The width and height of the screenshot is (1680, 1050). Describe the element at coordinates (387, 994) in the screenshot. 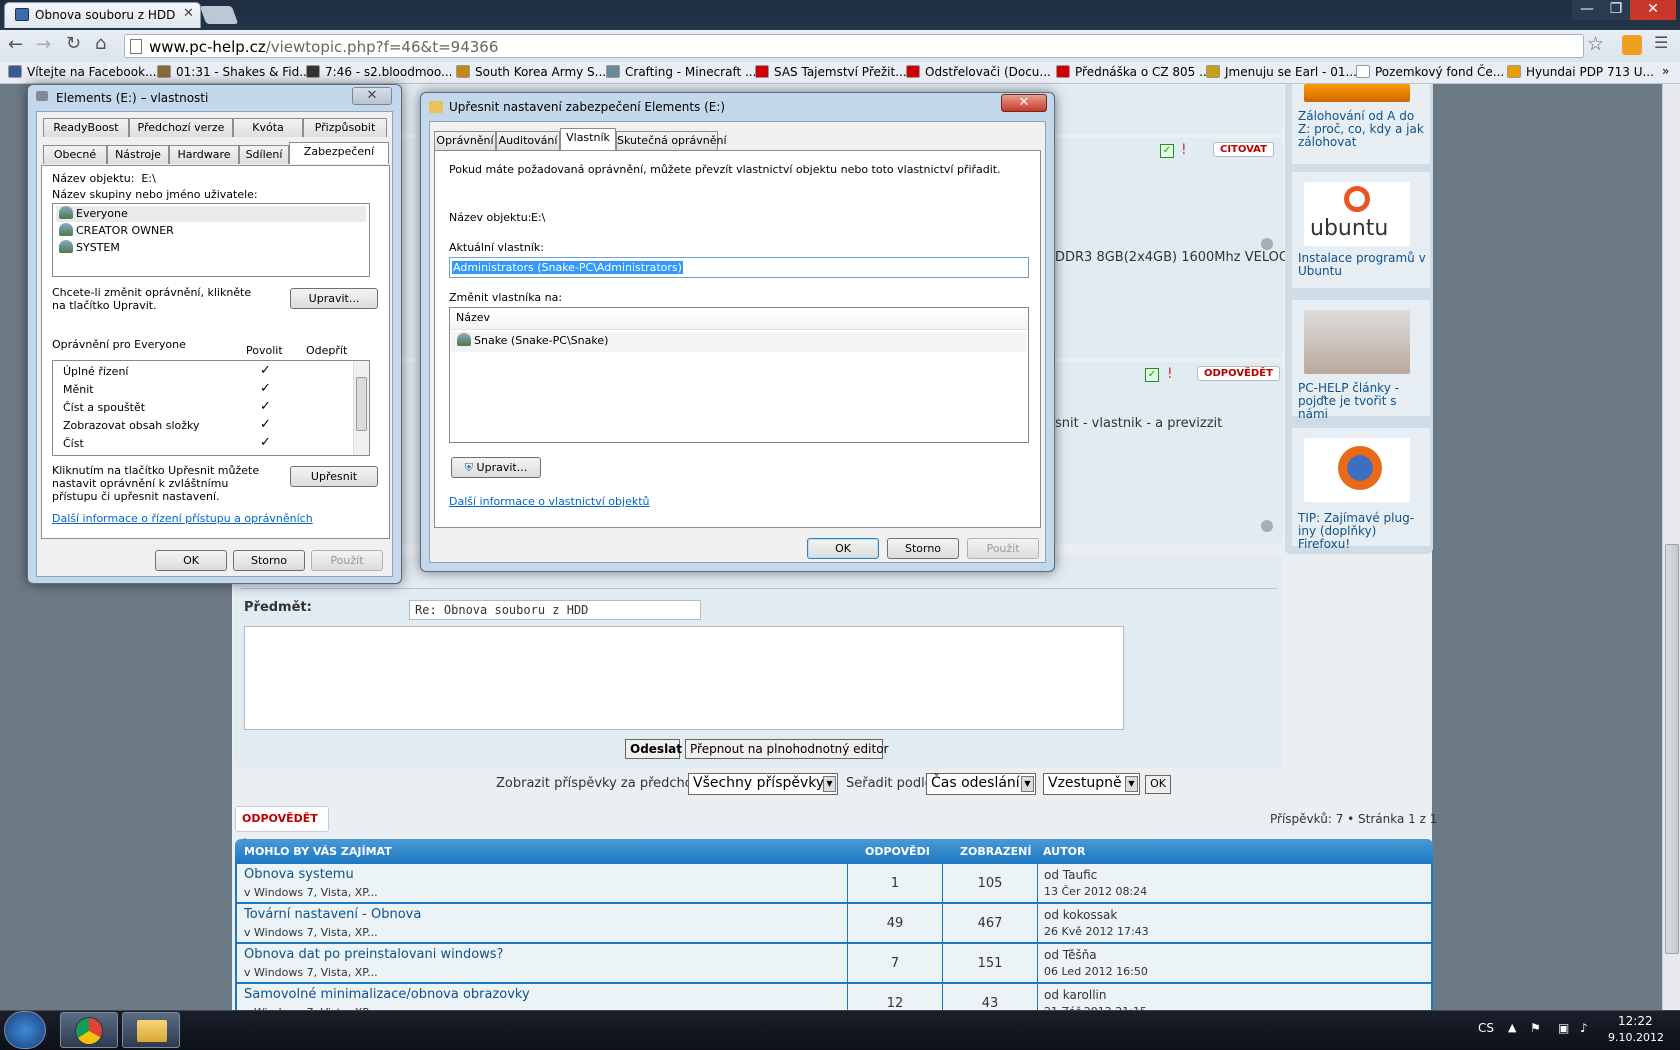

I see `topic-link: Samovolné minimalizace/obnova obrazovky` at that location.